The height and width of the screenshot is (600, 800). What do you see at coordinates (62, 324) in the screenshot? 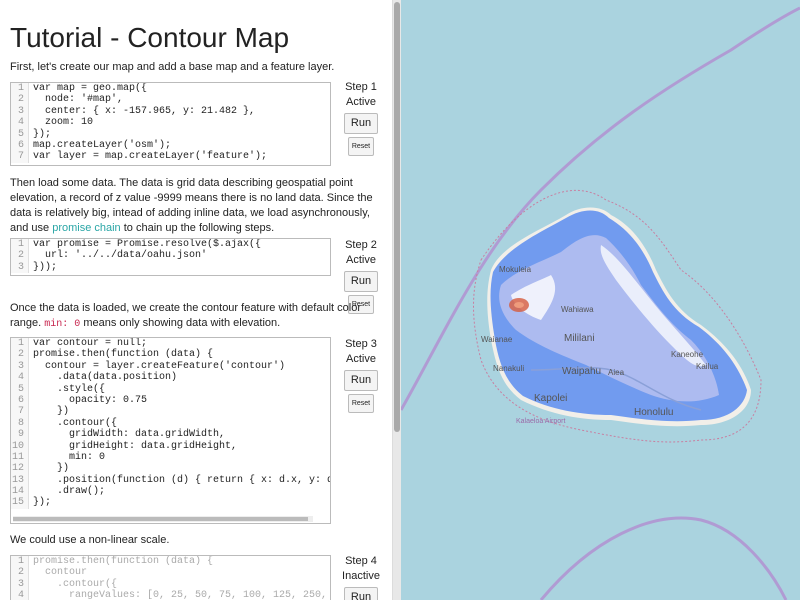
I see `min-code: min: 0` at bounding box center [62, 324].